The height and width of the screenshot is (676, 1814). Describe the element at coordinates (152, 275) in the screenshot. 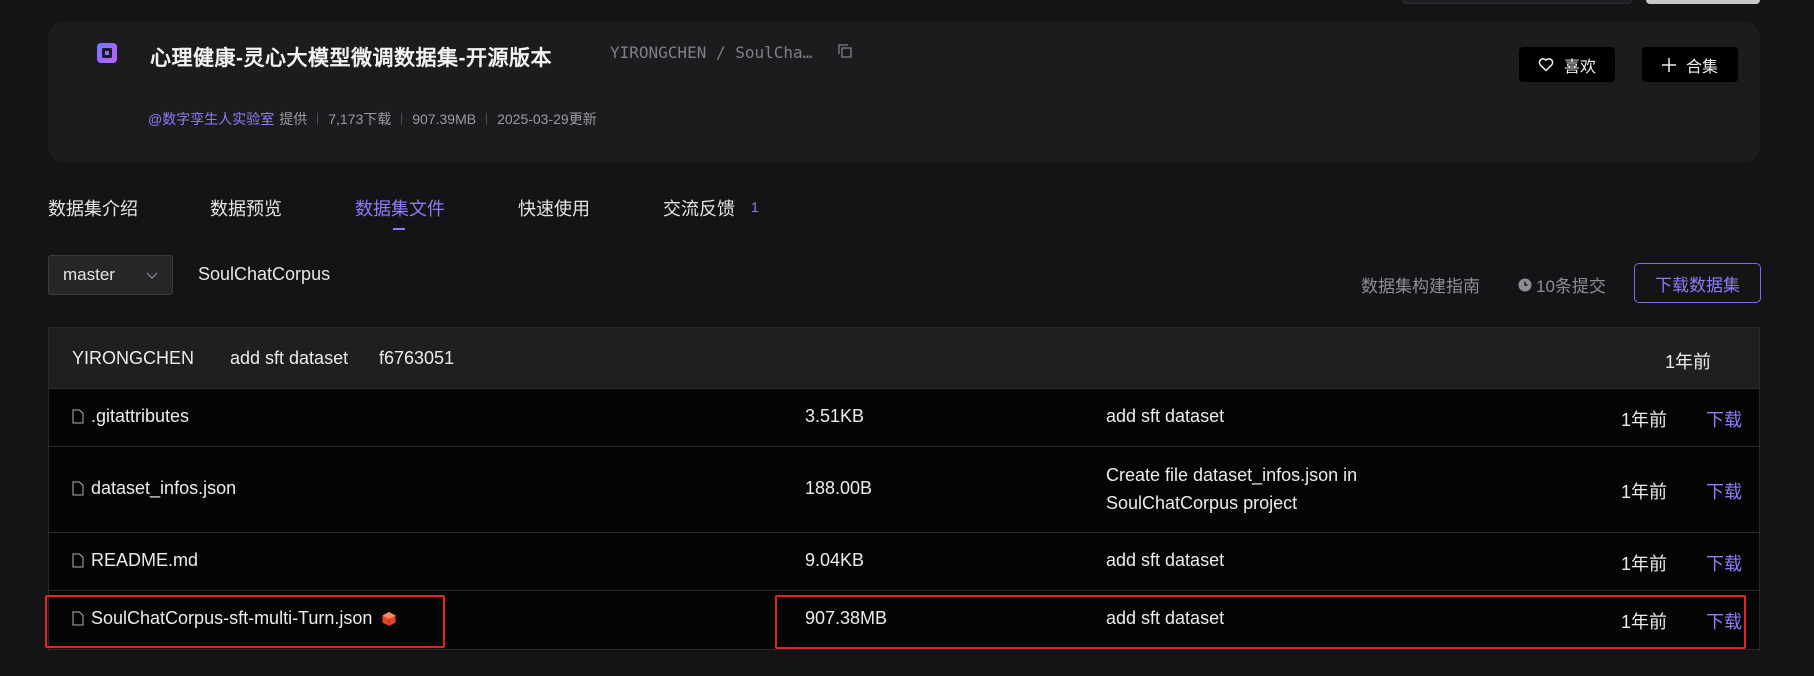

I see `chevron-down-icon` at that location.